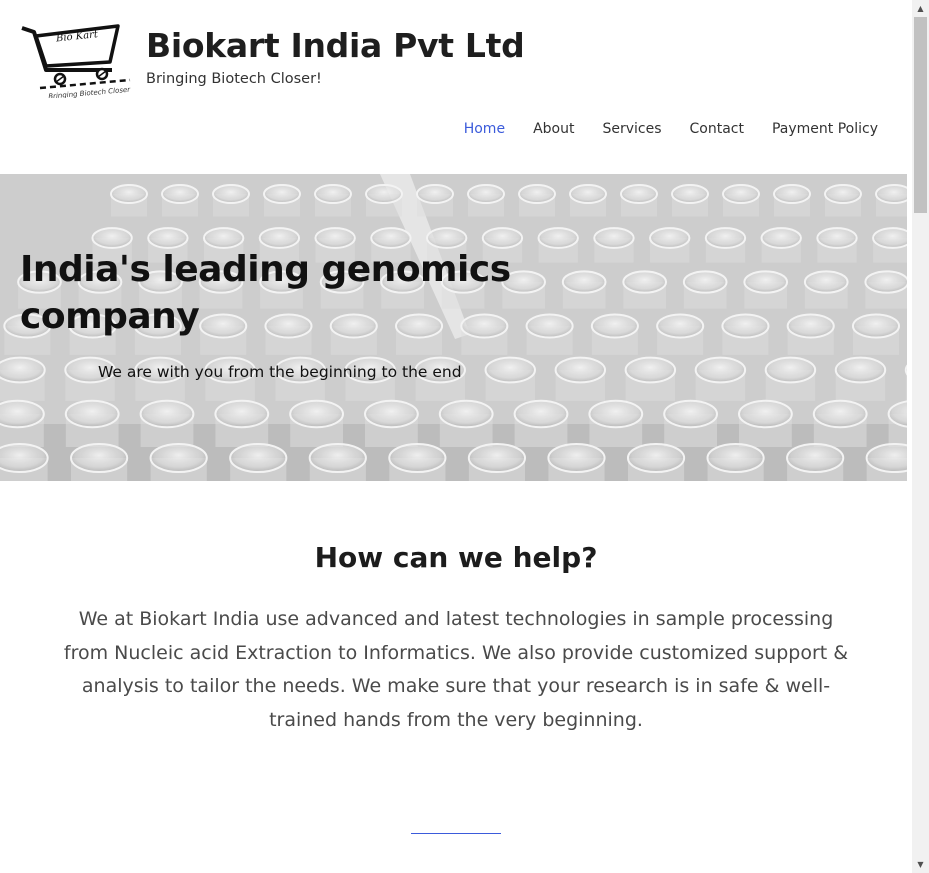 This screenshot has width=929, height=873. I want to click on biokart-logo: Bio Kart Bringing Biotech Closer, so click(76, 61).